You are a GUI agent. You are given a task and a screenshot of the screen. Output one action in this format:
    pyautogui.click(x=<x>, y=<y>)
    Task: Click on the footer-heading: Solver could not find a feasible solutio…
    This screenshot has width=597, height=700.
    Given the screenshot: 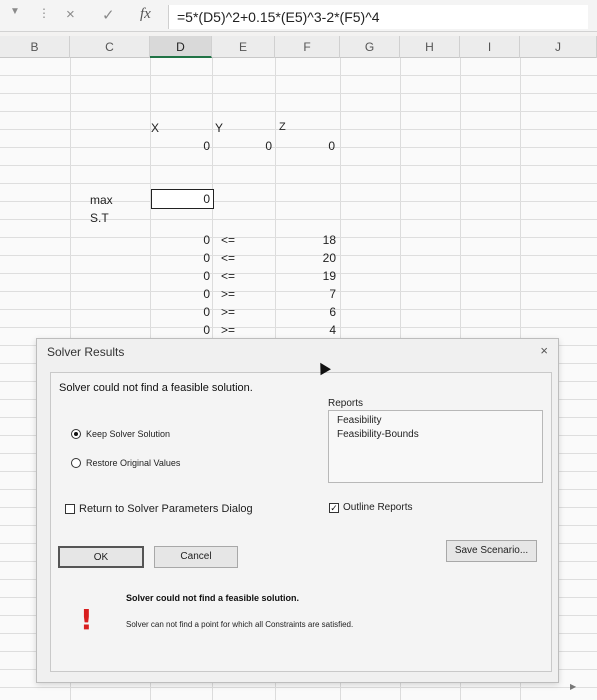 What is the action you would take?
    pyautogui.click(x=213, y=598)
    